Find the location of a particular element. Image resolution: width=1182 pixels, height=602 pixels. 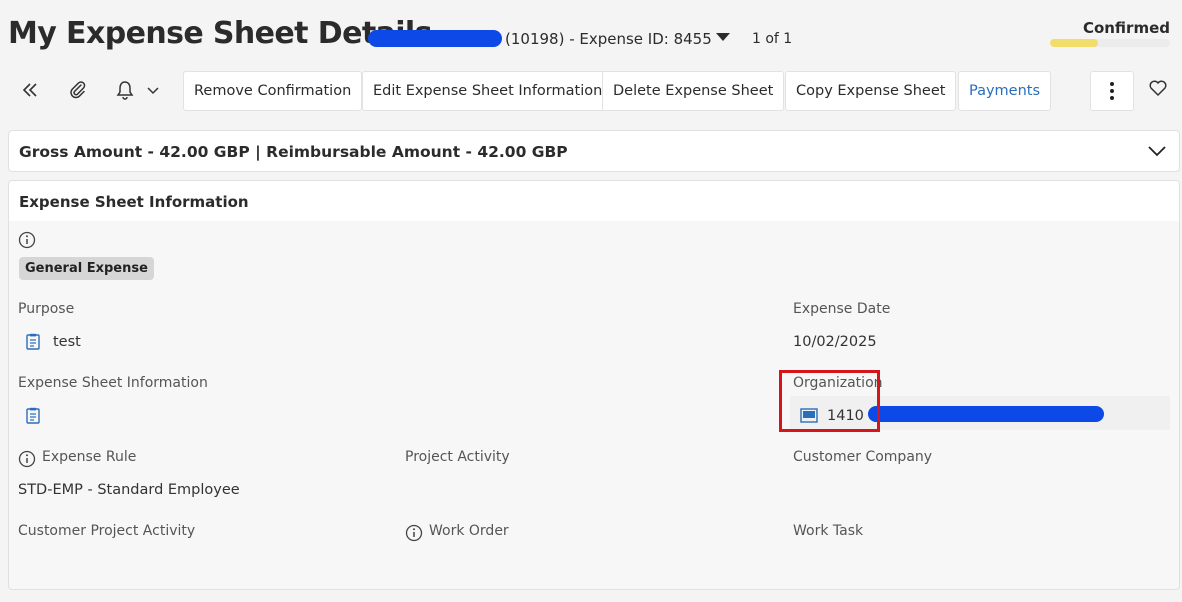

edit-expense-sheet-information-button: Edit Expense Sheet Information is located at coordinates (488, 91).